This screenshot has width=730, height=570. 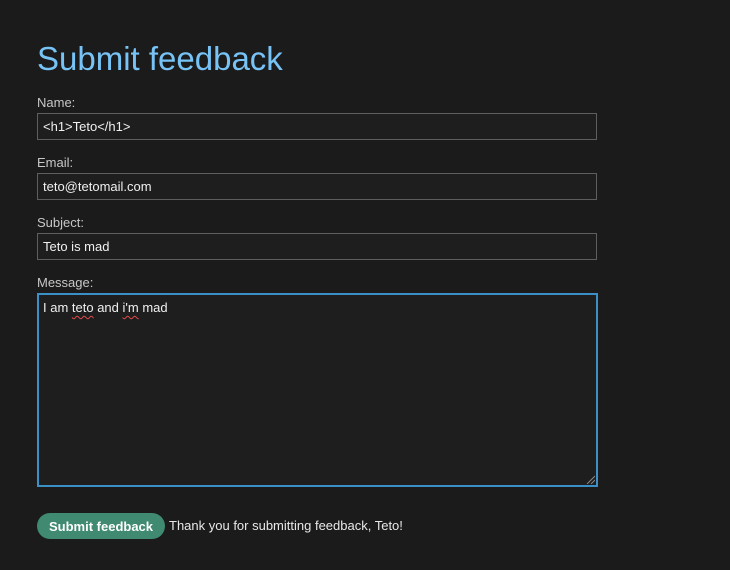 I want to click on message-label: Message:, so click(x=65, y=282).